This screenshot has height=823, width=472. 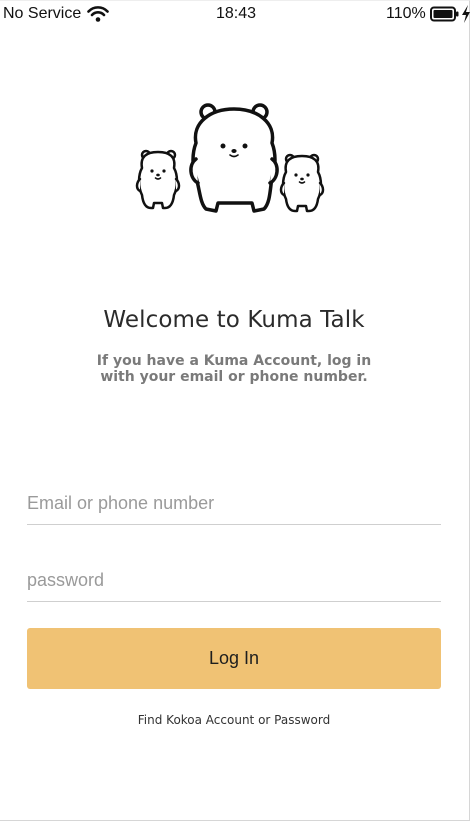 I want to click on bear-family-icon, so click(x=230, y=158).